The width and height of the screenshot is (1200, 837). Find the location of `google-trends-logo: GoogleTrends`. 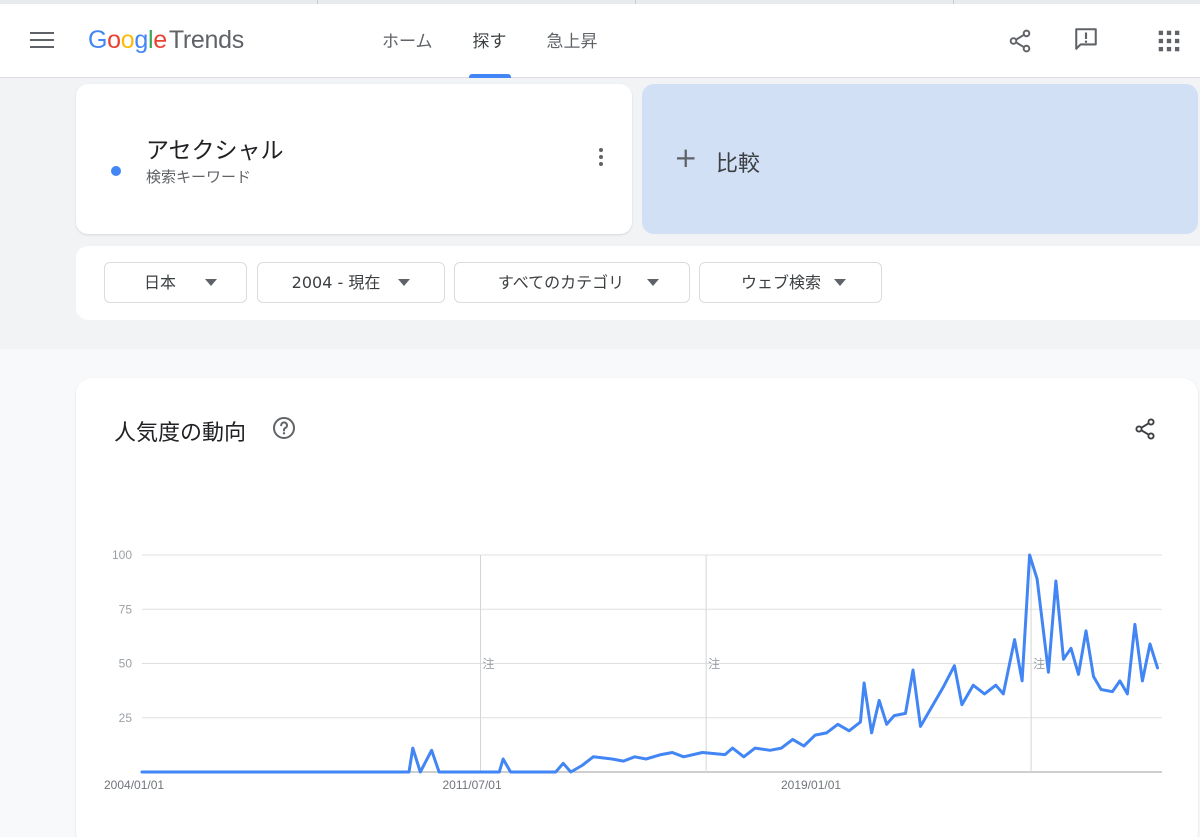

google-trends-logo: GoogleTrends is located at coordinates (166, 40).